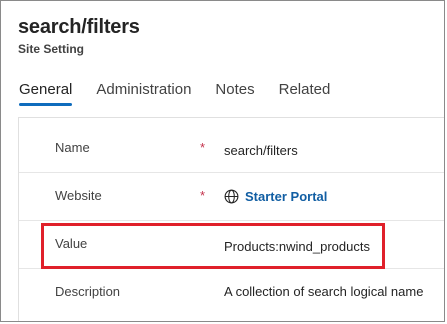 This screenshot has width=447, height=324. Describe the element at coordinates (51, 49) in the screenshot. I see `entity-subtitle: Site Setting` at that location.